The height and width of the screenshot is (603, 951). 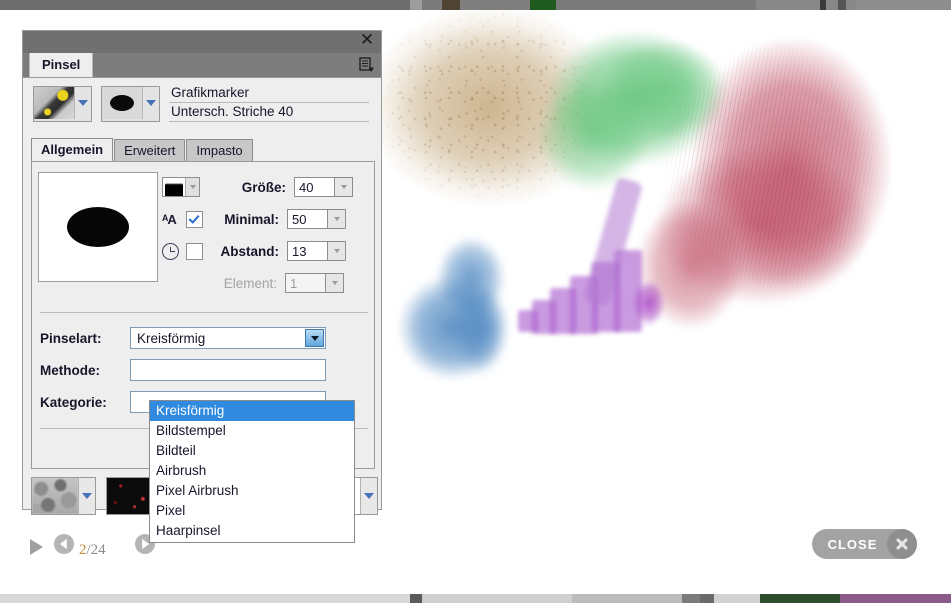 I want to click on dropdown-item: Kreisförmig, so click(x=252, y=411).